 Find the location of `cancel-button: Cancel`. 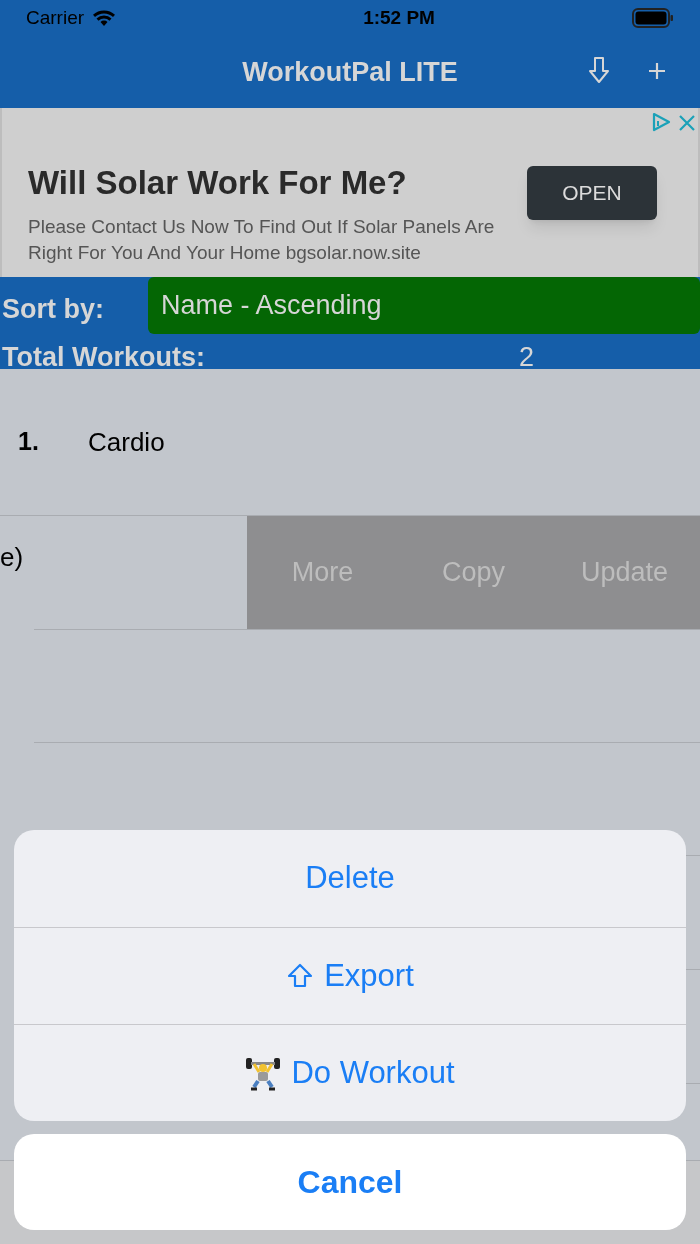

cancel-button: Cancel is located at coordinates (350, 1182).